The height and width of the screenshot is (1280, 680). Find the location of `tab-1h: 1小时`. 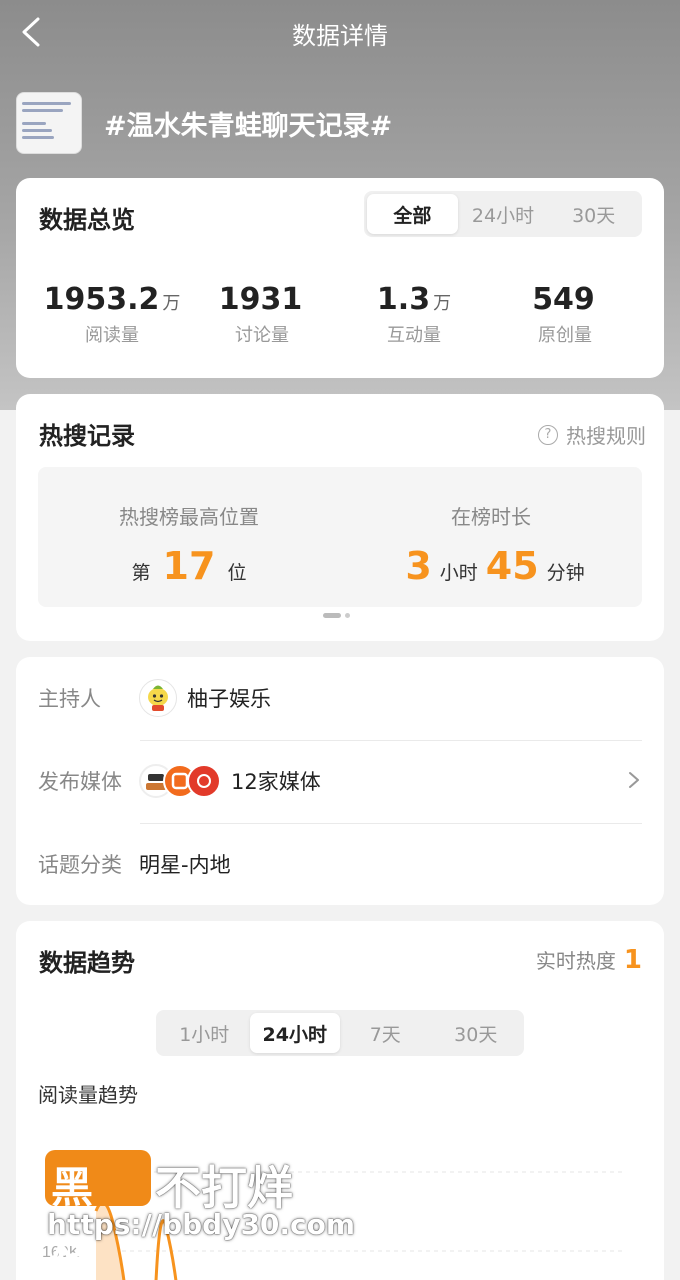

tab-1h: 1小时 is located at coordinates (204, 1033).